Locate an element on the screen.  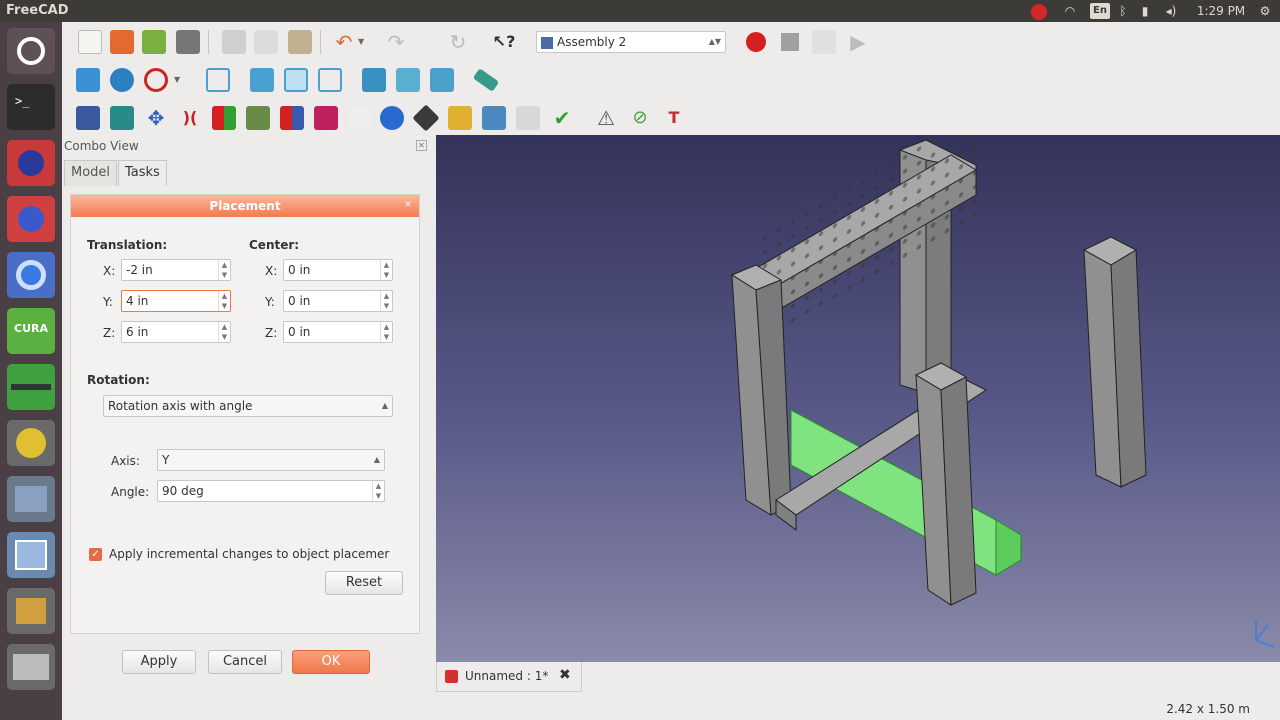
parts-library-icon is located at coordinates (426, 118).